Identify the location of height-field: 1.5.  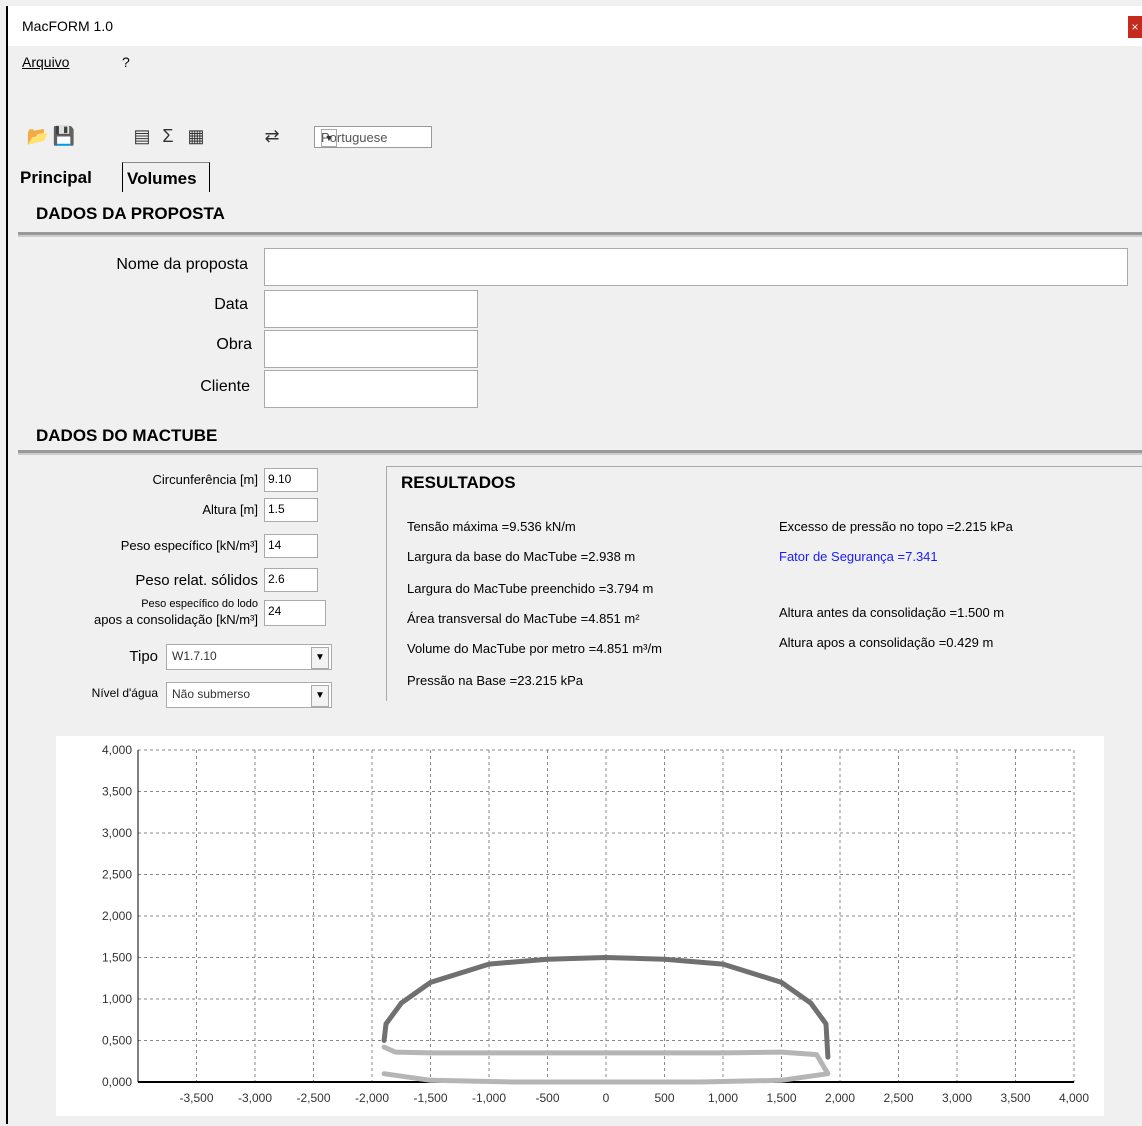
(291, 510).